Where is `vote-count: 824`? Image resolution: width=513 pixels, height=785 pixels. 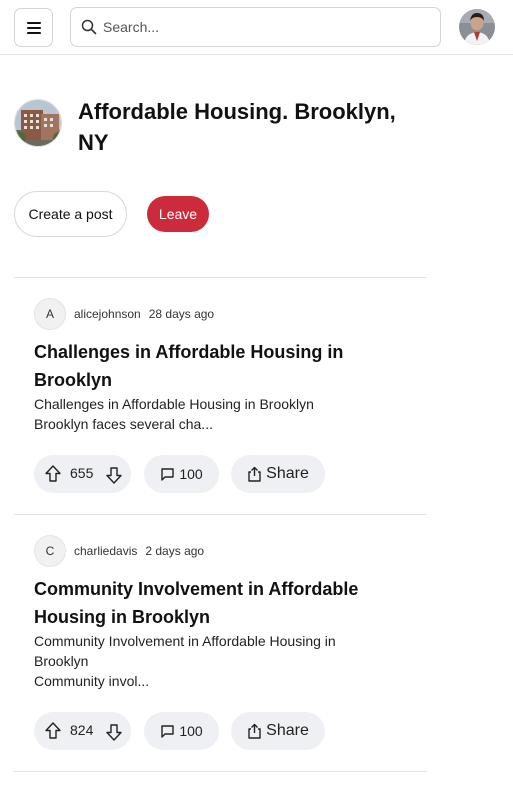 vote-count: 824 is located at coordinates (82, 730).